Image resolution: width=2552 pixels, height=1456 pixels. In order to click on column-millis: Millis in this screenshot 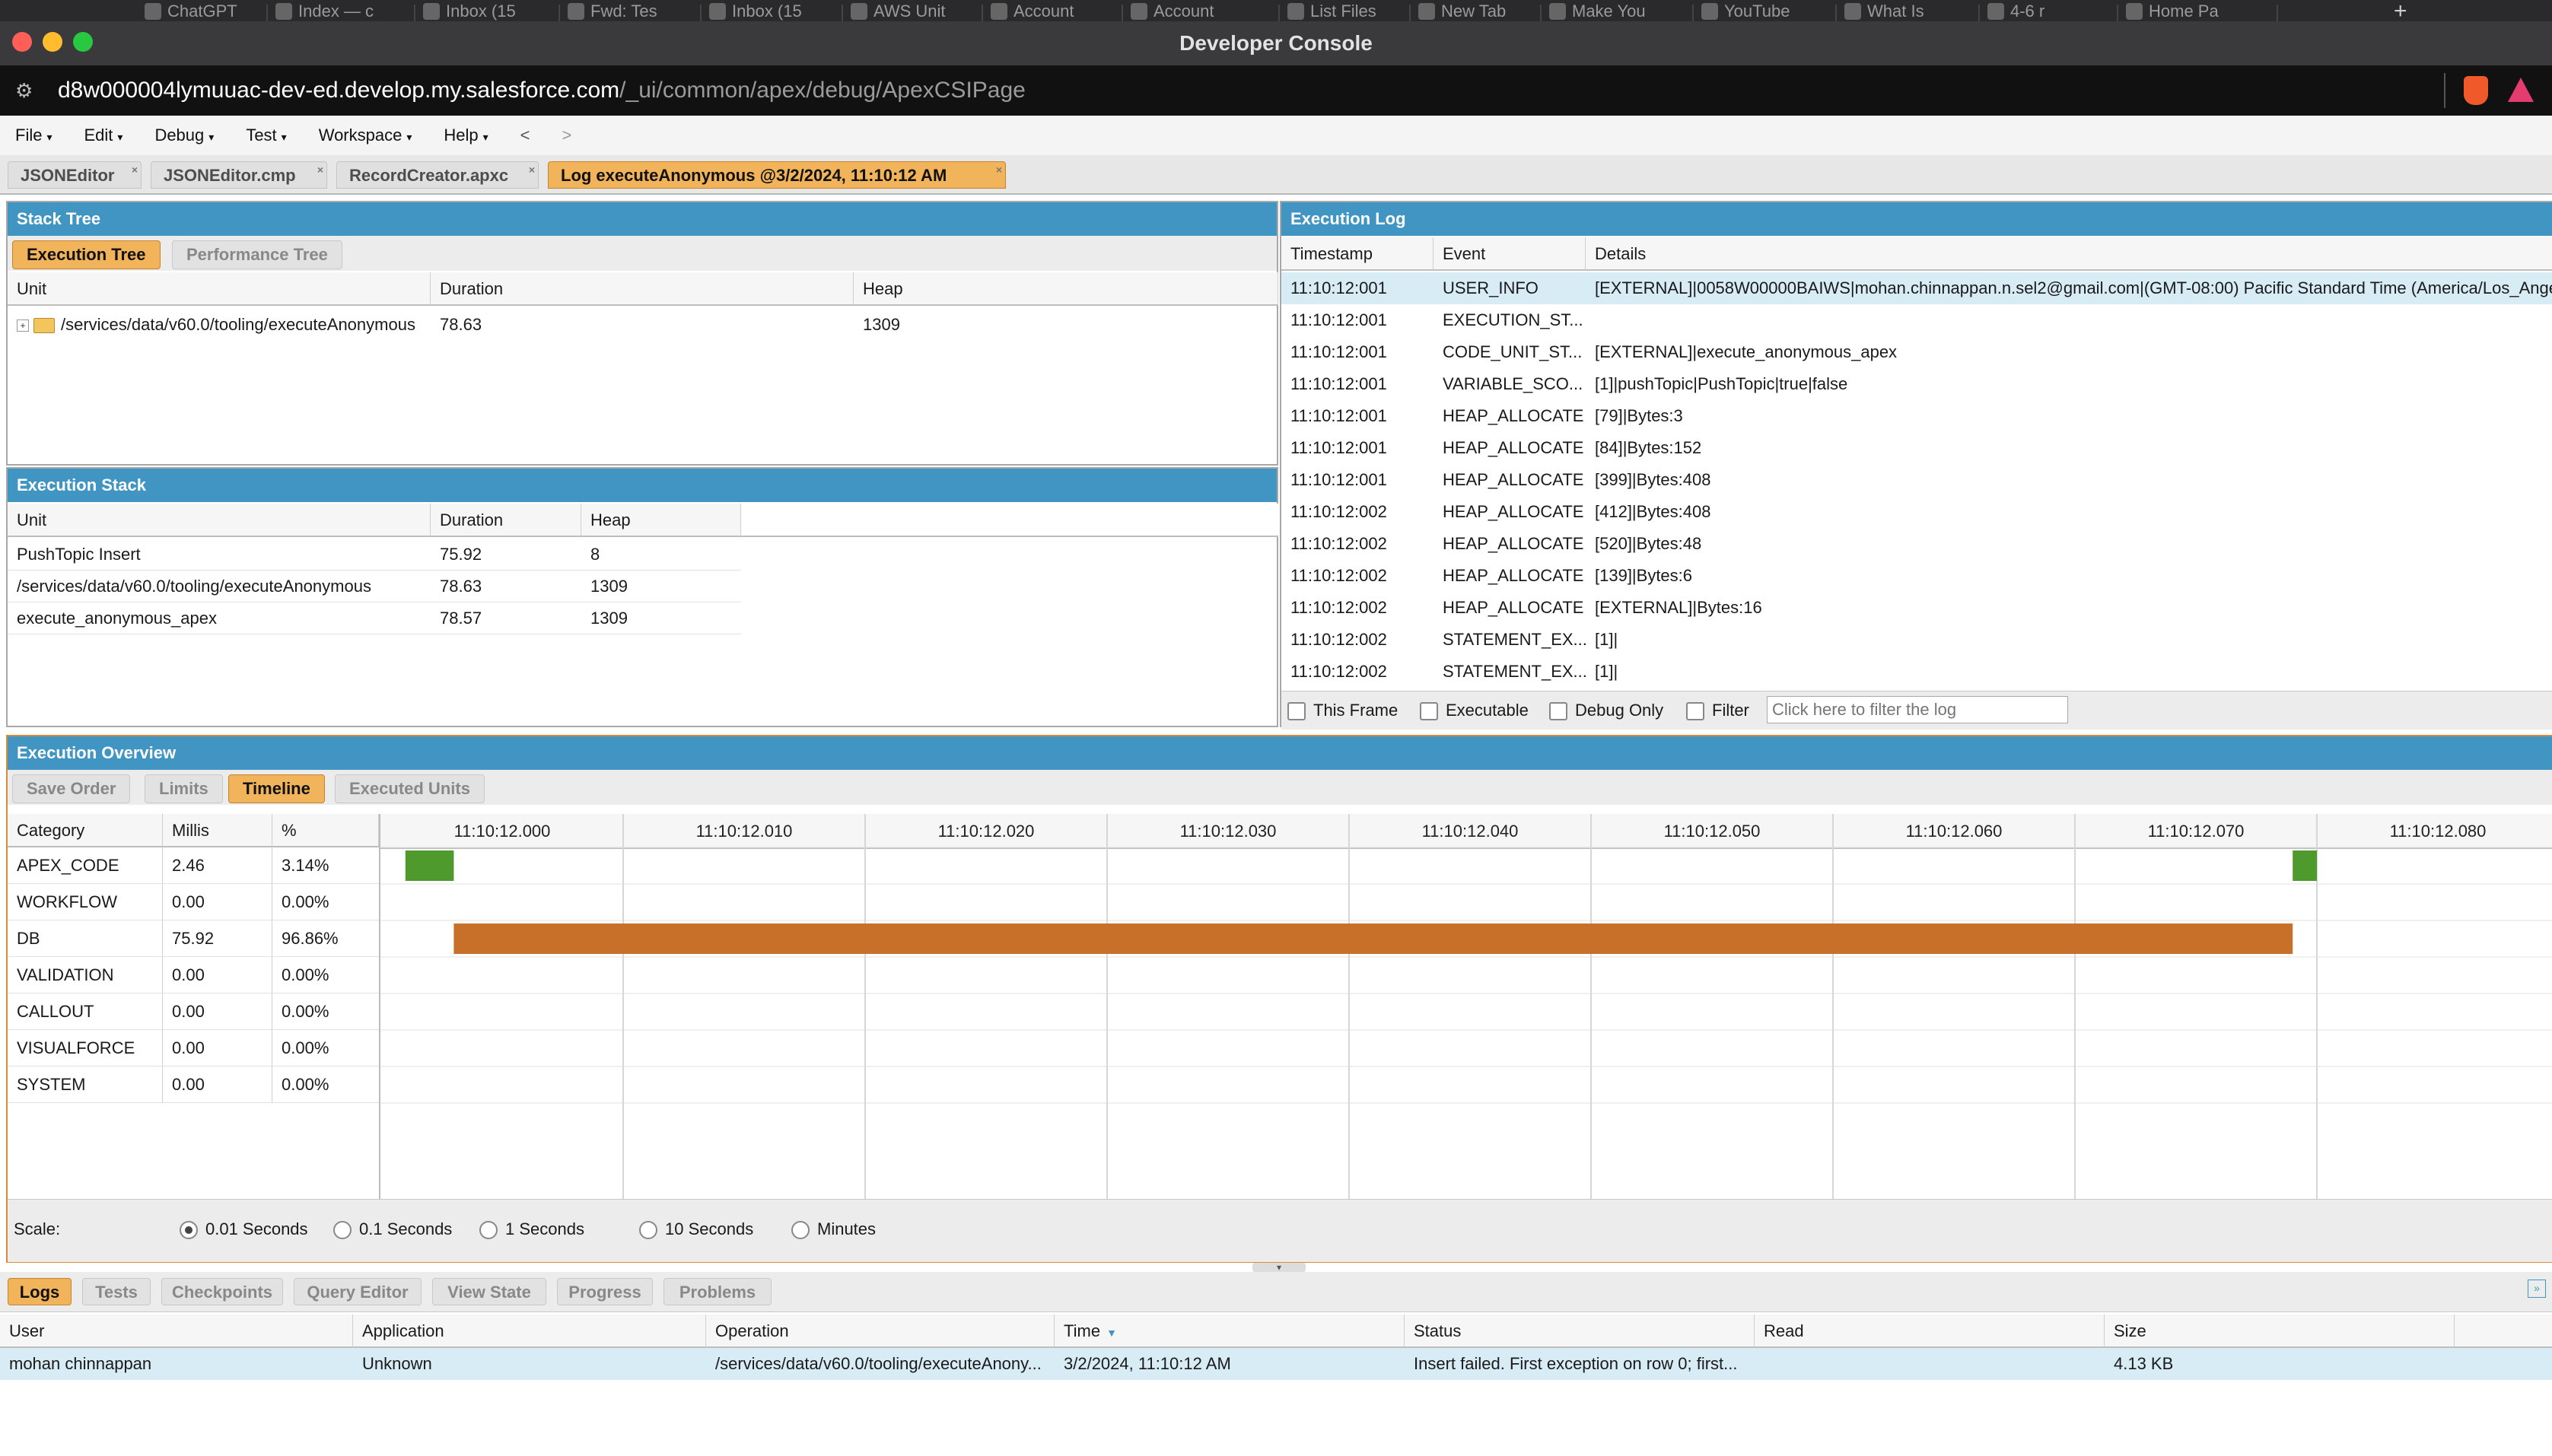, I will do `click(217, 830)`.